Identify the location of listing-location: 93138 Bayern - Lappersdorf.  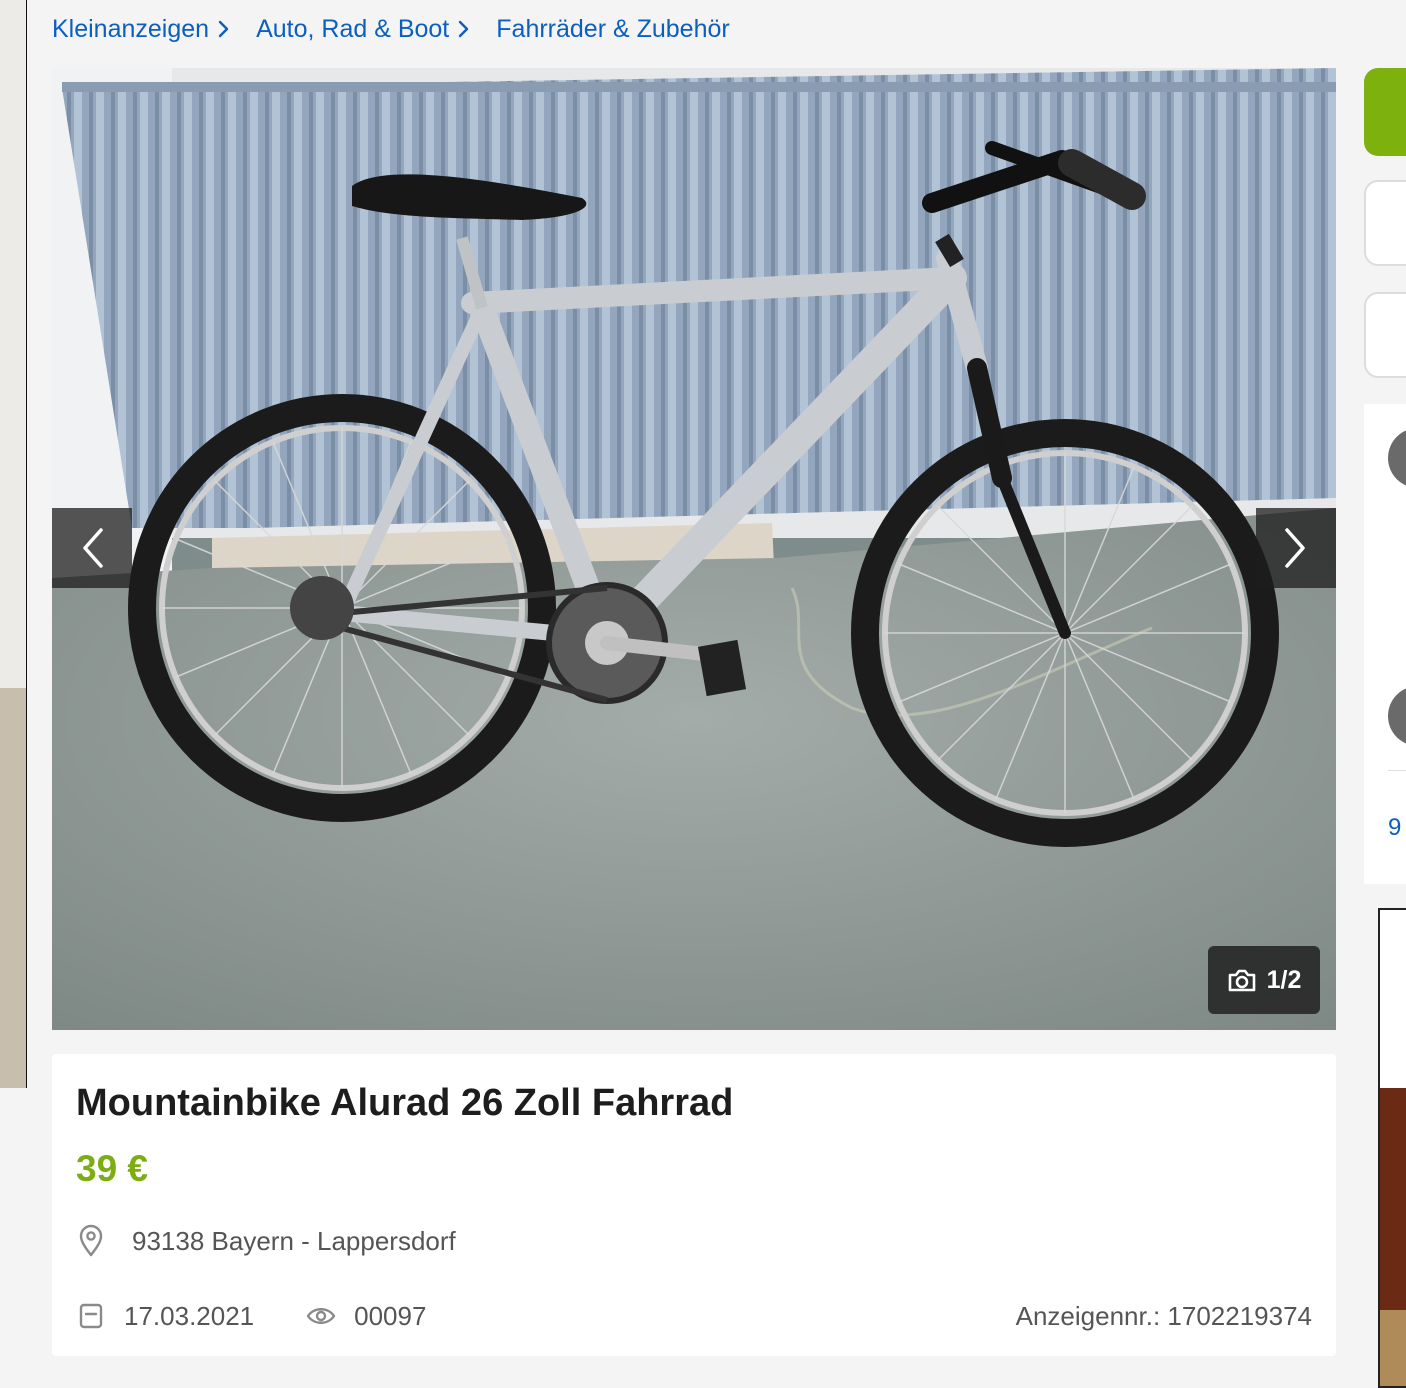
(266, 1241).